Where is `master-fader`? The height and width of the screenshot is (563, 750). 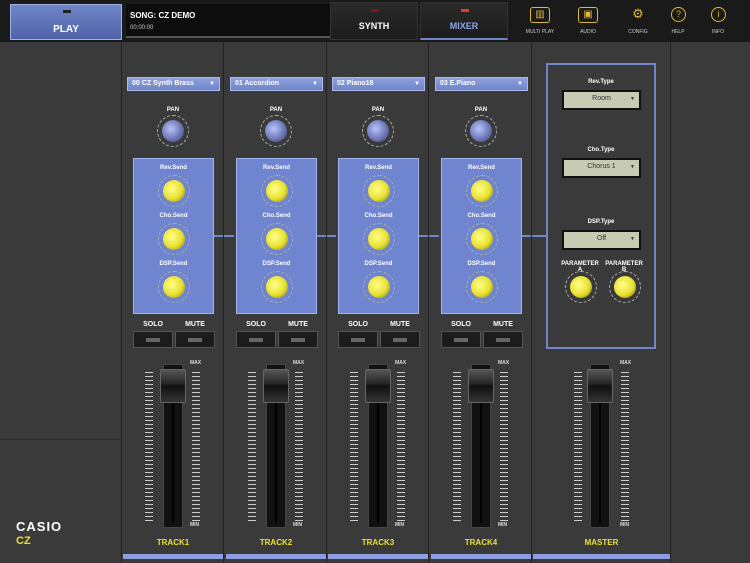
master-fader is located at coordinates (600, 446).